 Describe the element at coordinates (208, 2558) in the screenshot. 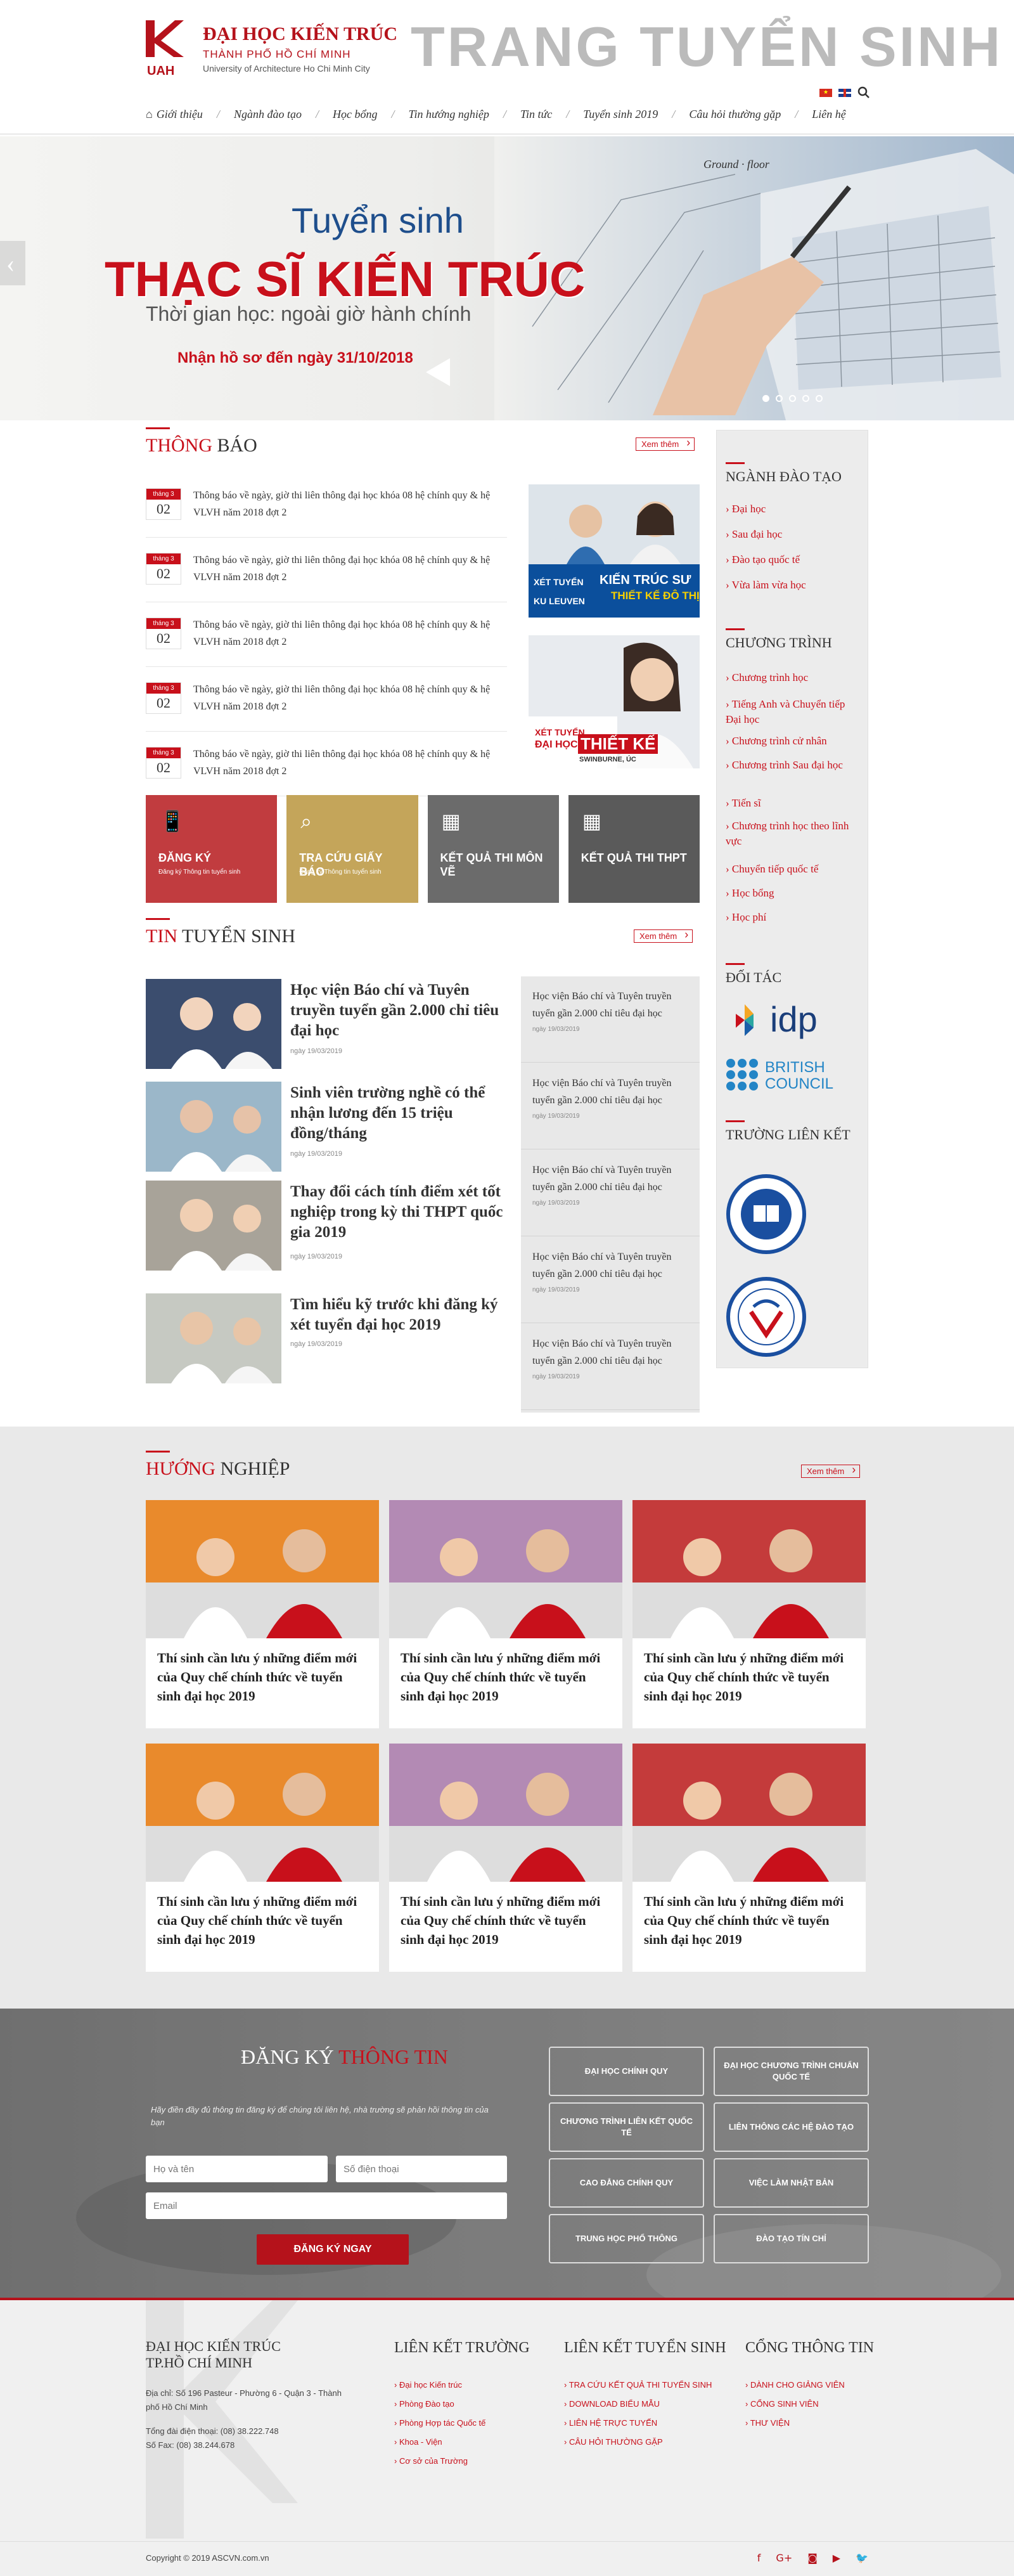

I see `copyright-text: Copyright © 2019 ASCVN.com.vn` at that location.